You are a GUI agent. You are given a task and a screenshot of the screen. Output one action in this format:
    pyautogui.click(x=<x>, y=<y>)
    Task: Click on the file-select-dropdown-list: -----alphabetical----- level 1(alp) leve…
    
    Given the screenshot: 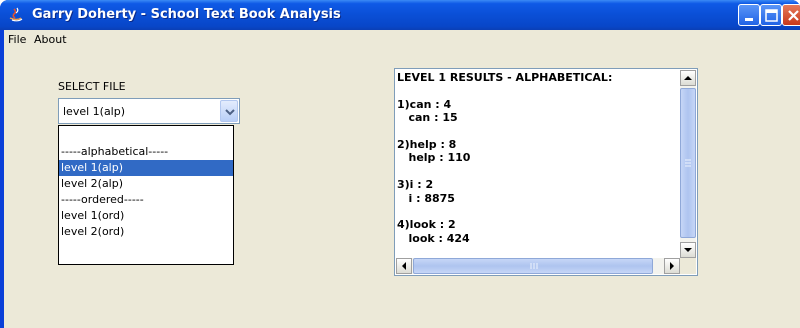 What is the action you would take?
    pyautogui.click(x=146, y=195)
    